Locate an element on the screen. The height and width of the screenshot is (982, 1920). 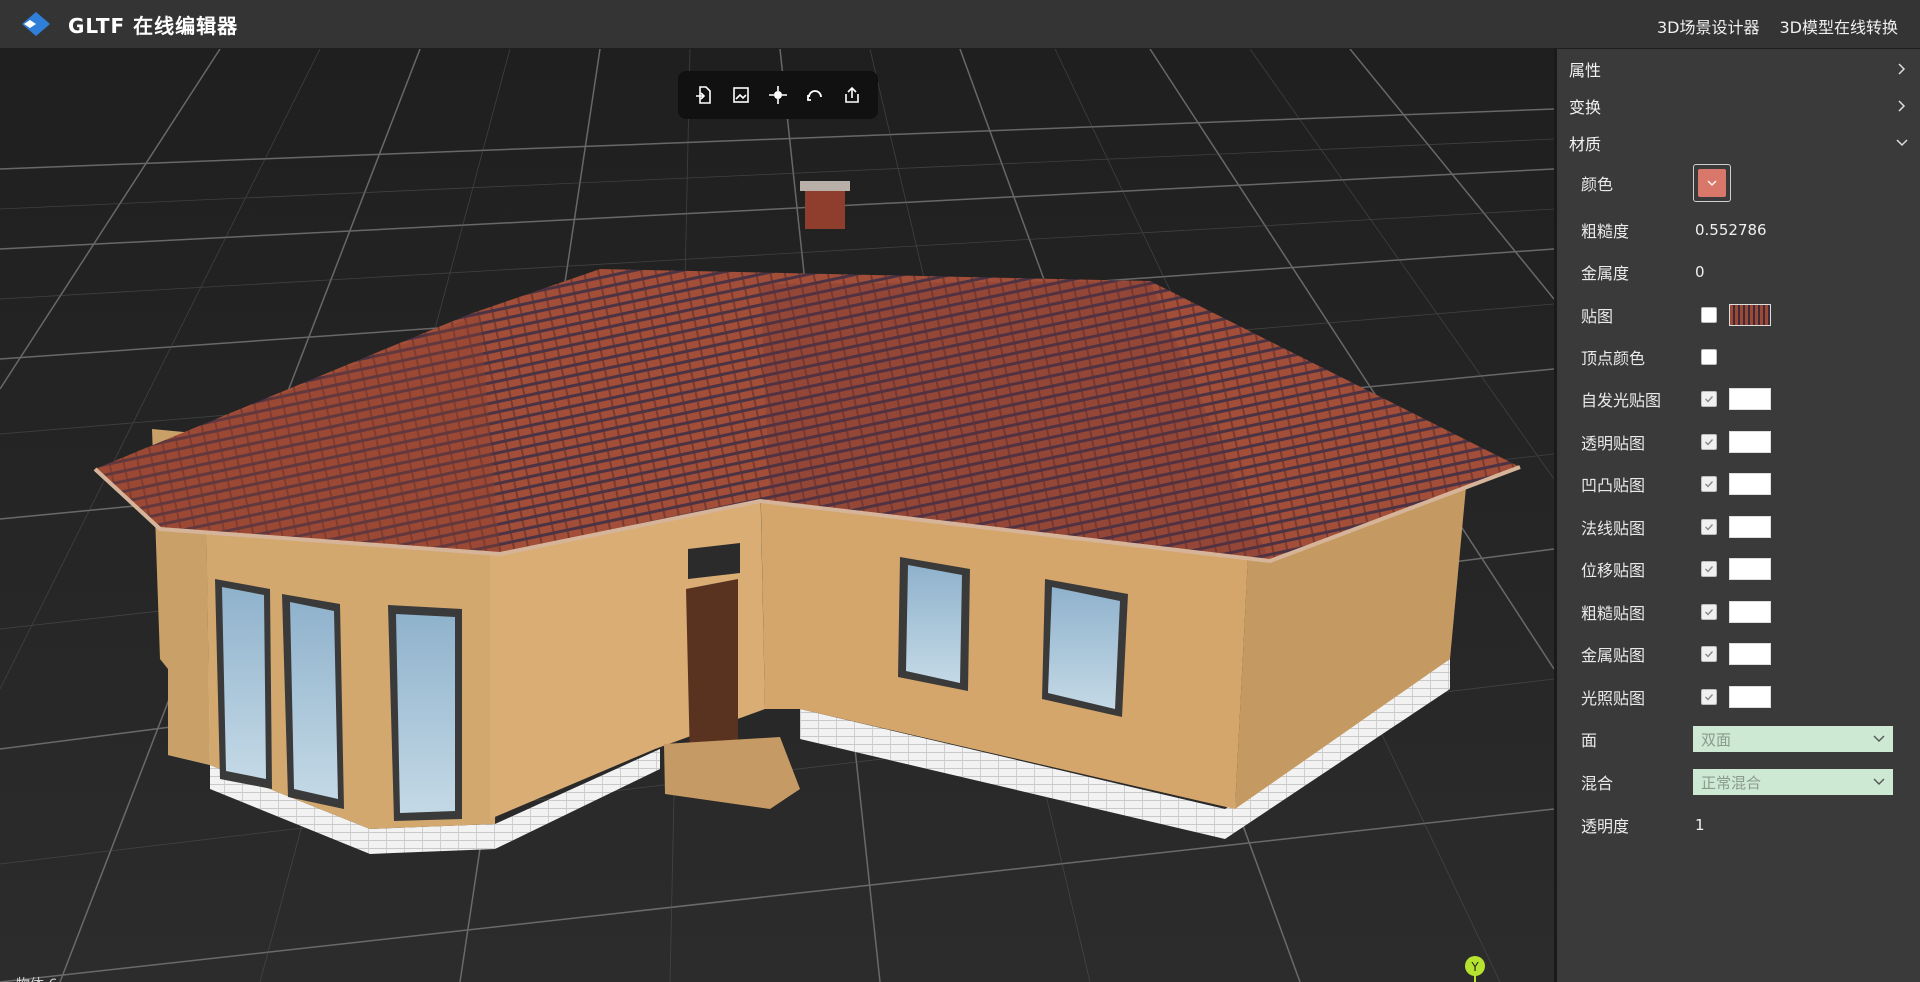
section-properties-header: 属性 is located at coordinates (1739, 69).